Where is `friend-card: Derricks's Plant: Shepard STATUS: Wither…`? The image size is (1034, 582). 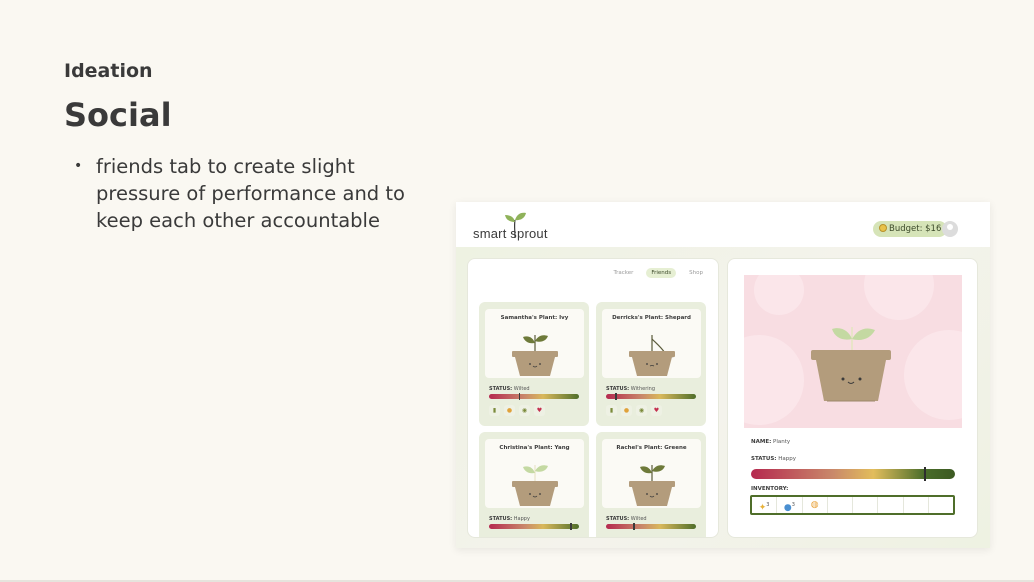 friend-card: Derricks's Plant: Shepard STATUS: Wither… is located at coordinates (651, 364).